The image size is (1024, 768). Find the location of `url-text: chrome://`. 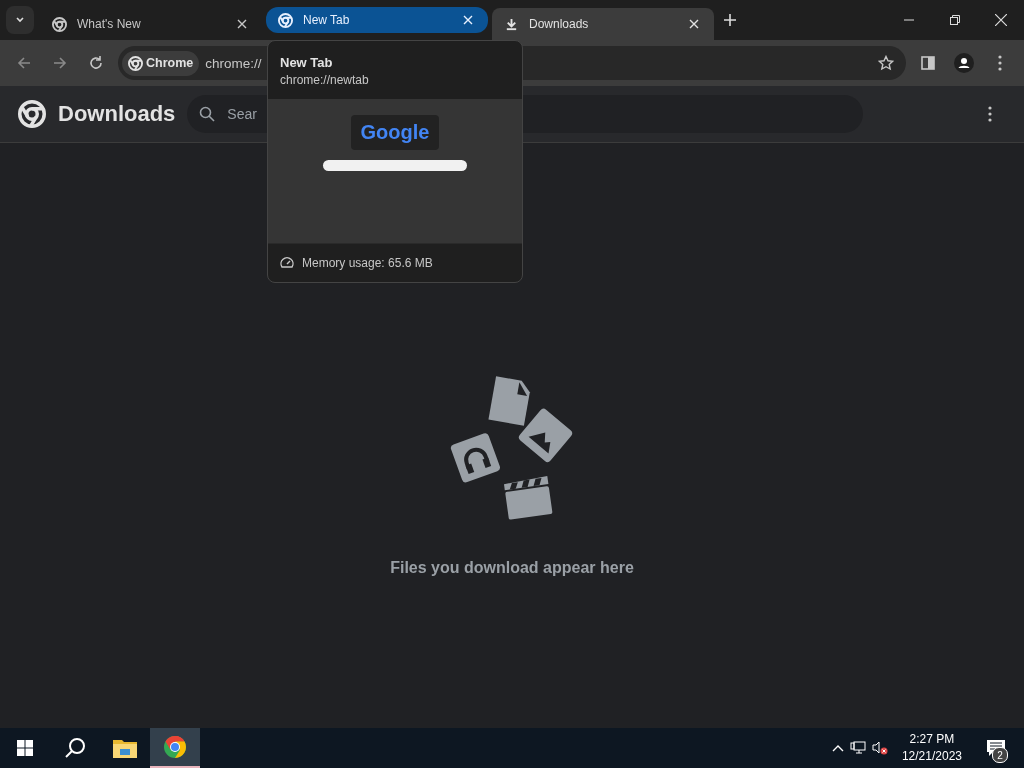

url-text: chrome:// is located at coordinates (233, 63).